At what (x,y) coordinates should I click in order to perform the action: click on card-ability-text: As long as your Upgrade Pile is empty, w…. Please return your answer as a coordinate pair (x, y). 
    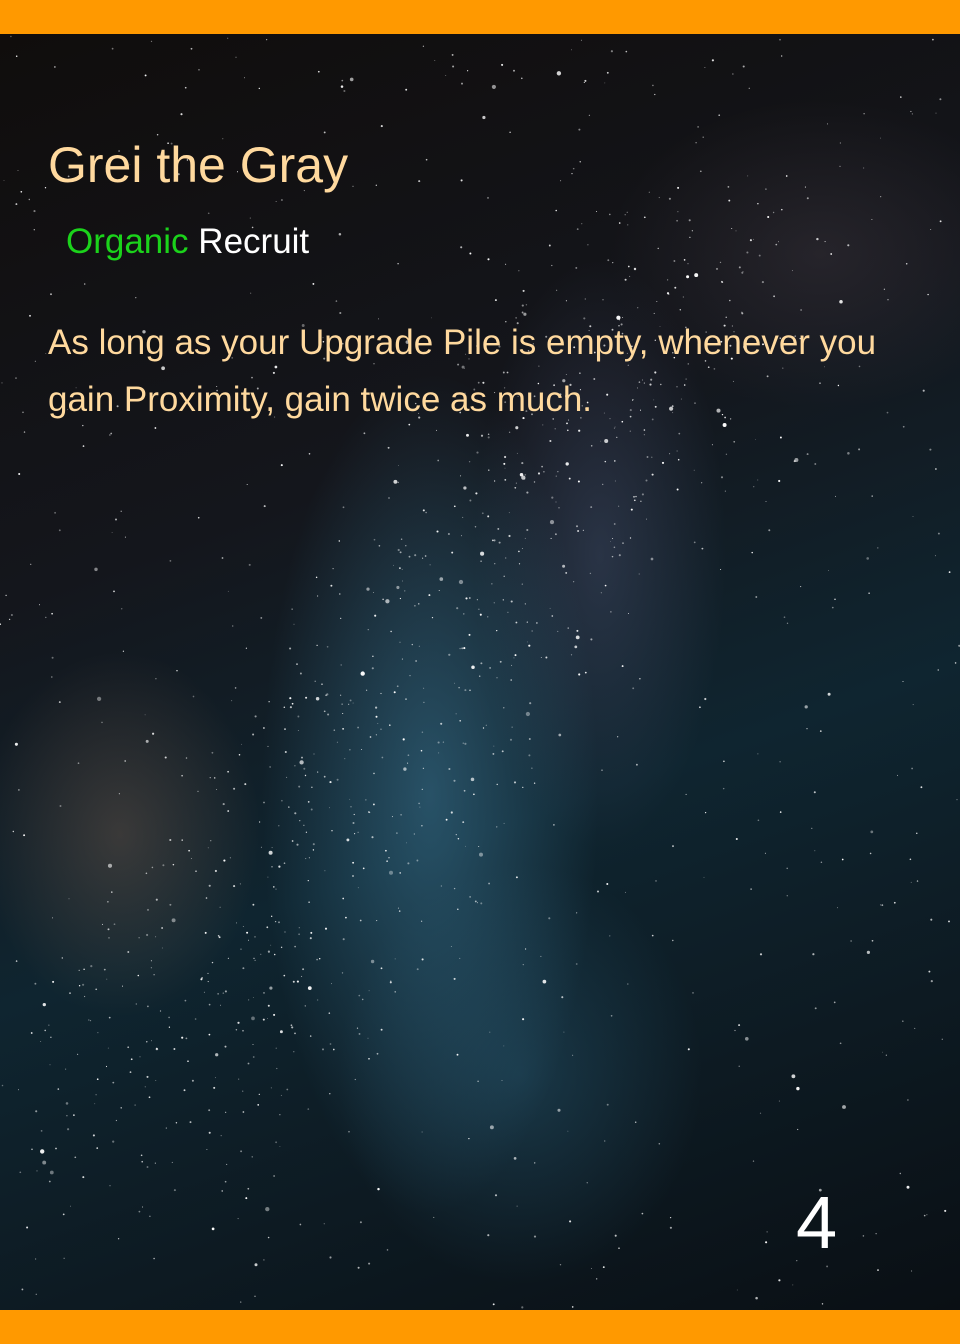
    Looking at the image, I should click on (462, 371).